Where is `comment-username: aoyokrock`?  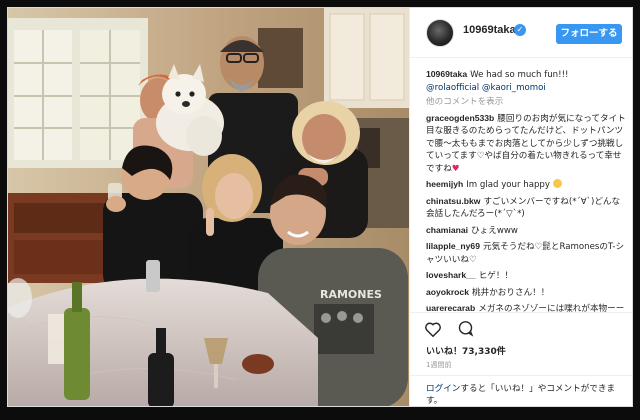 comment-username: aoyokrock is located at coordinates (447, 292).